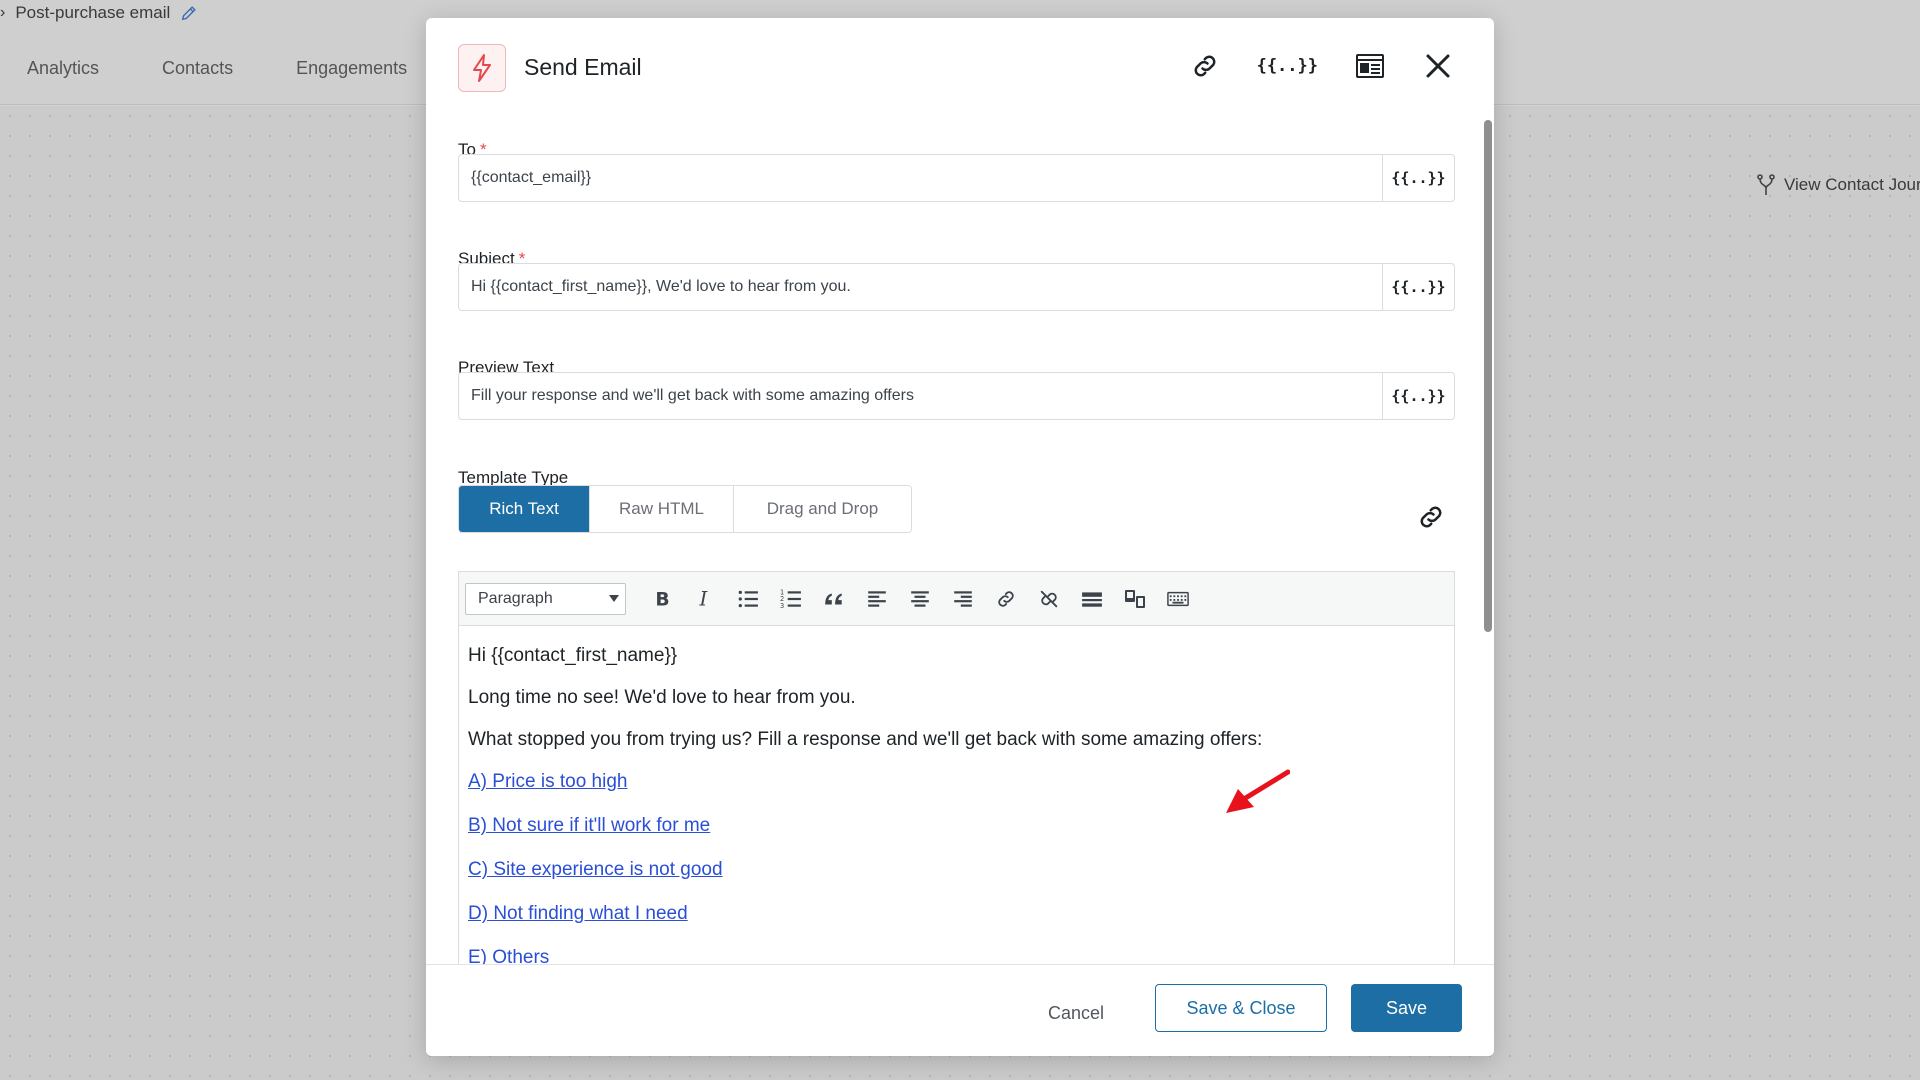 Image resolution: width=1920 pixels, height=1080 pixels. Describe the element at coordinates (614, 598) in the screenshot. I see `caret-down-icon` at that location.